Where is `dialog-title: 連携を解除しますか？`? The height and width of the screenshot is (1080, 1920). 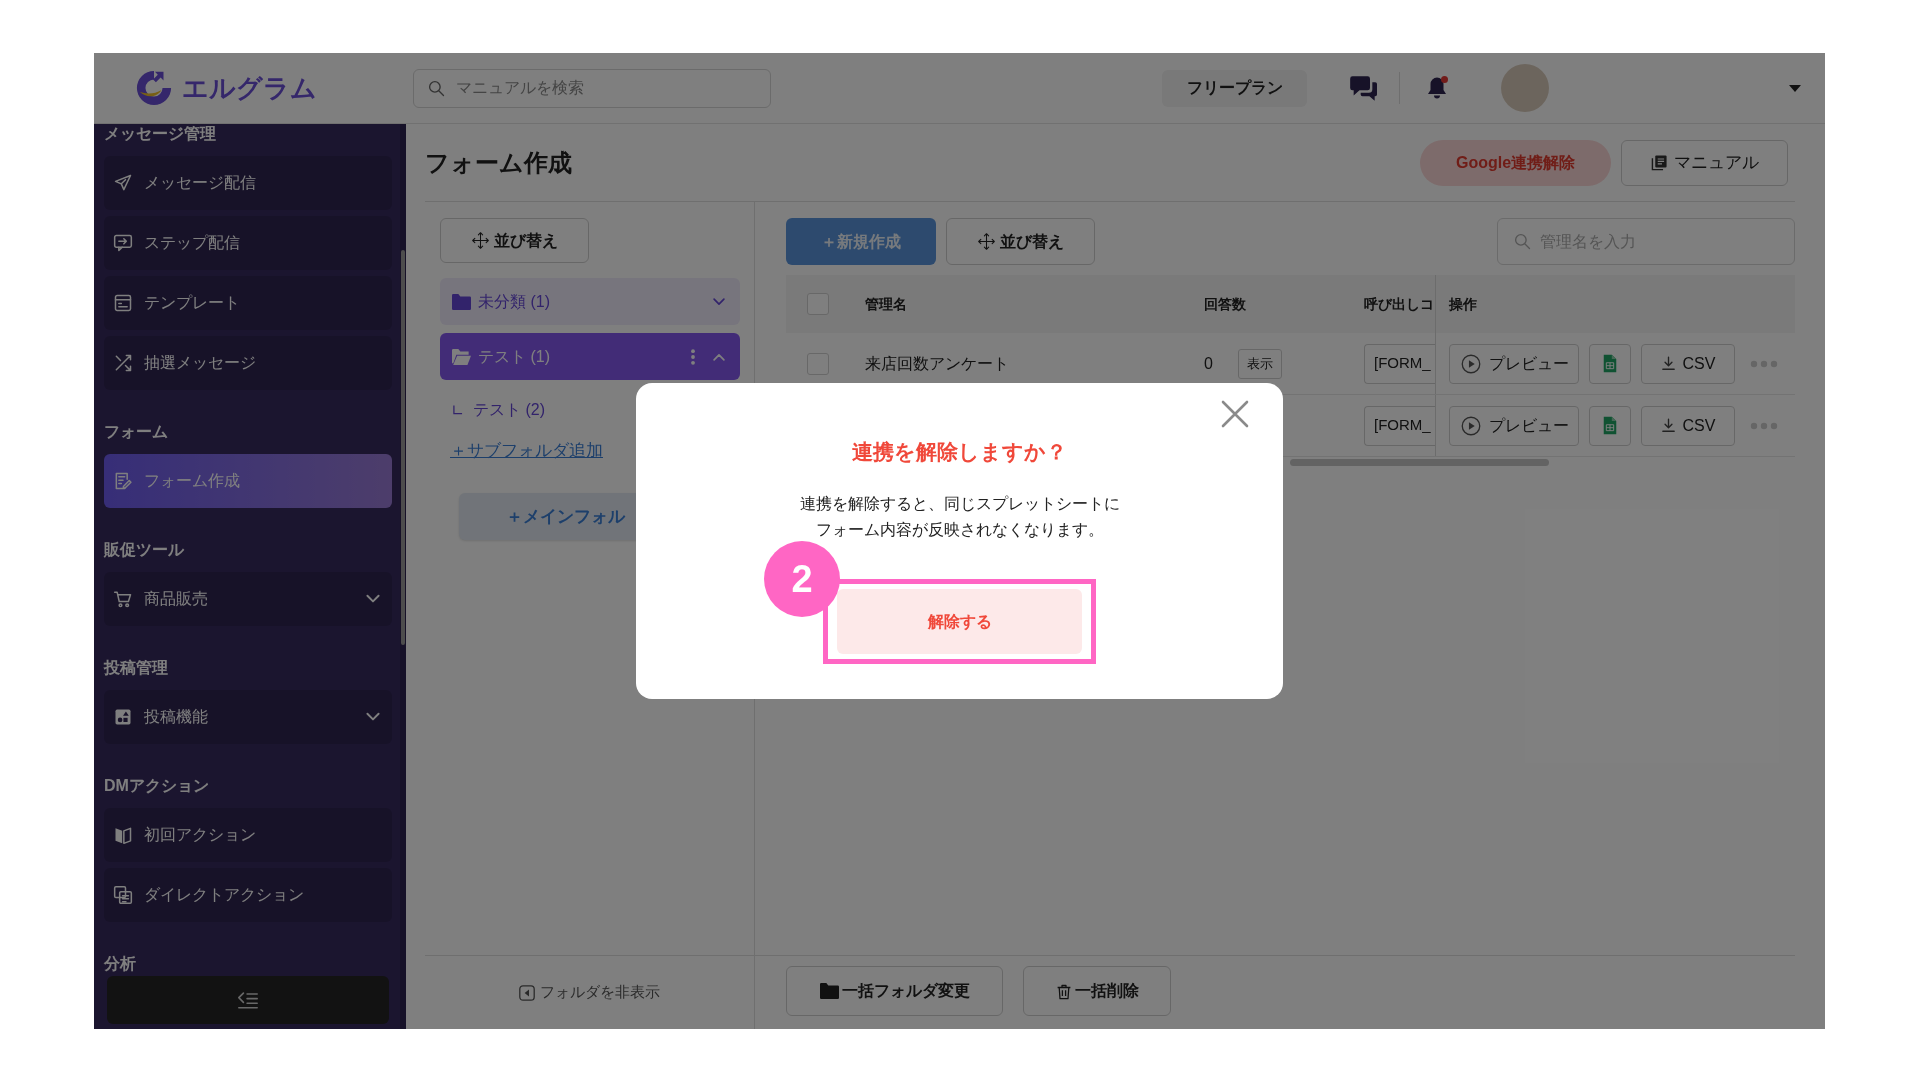 dialog-title: 連携を解除しますか？ is located at coordinates (959, 452).